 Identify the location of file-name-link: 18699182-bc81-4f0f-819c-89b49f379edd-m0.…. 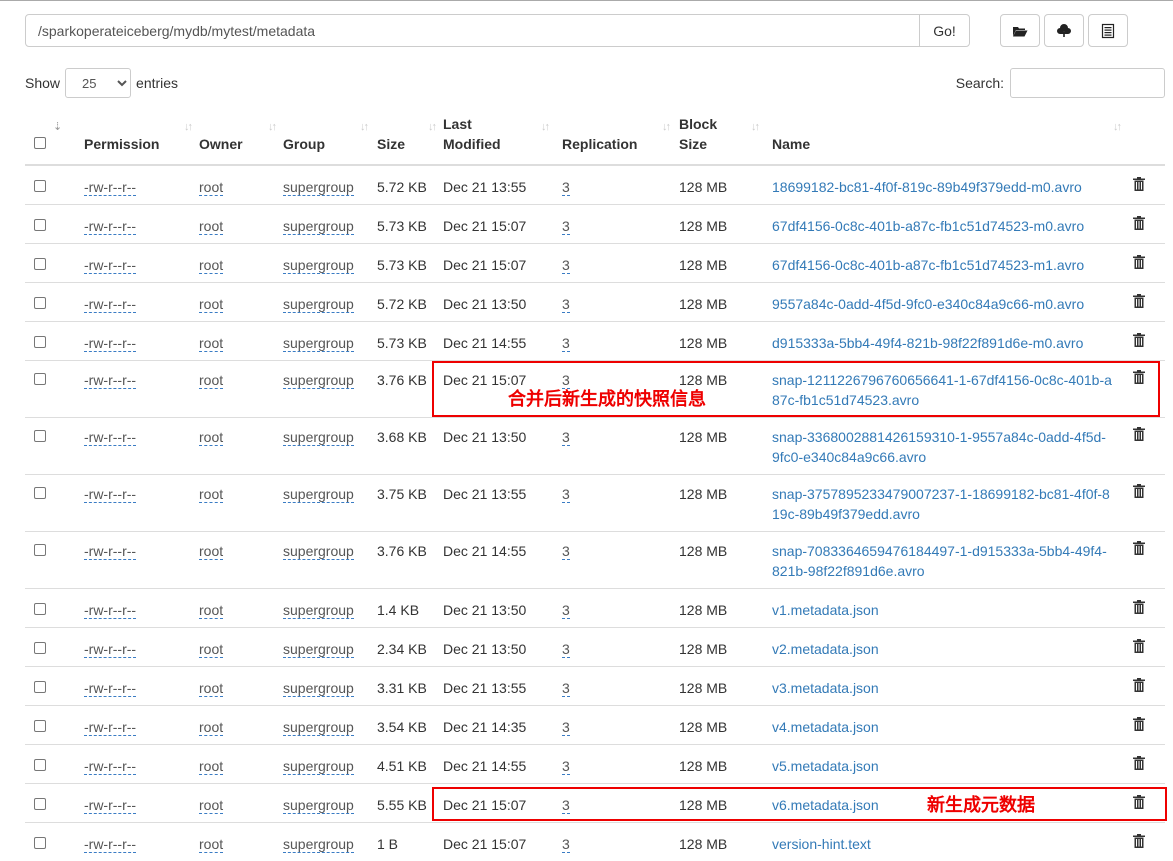
(927, 187).